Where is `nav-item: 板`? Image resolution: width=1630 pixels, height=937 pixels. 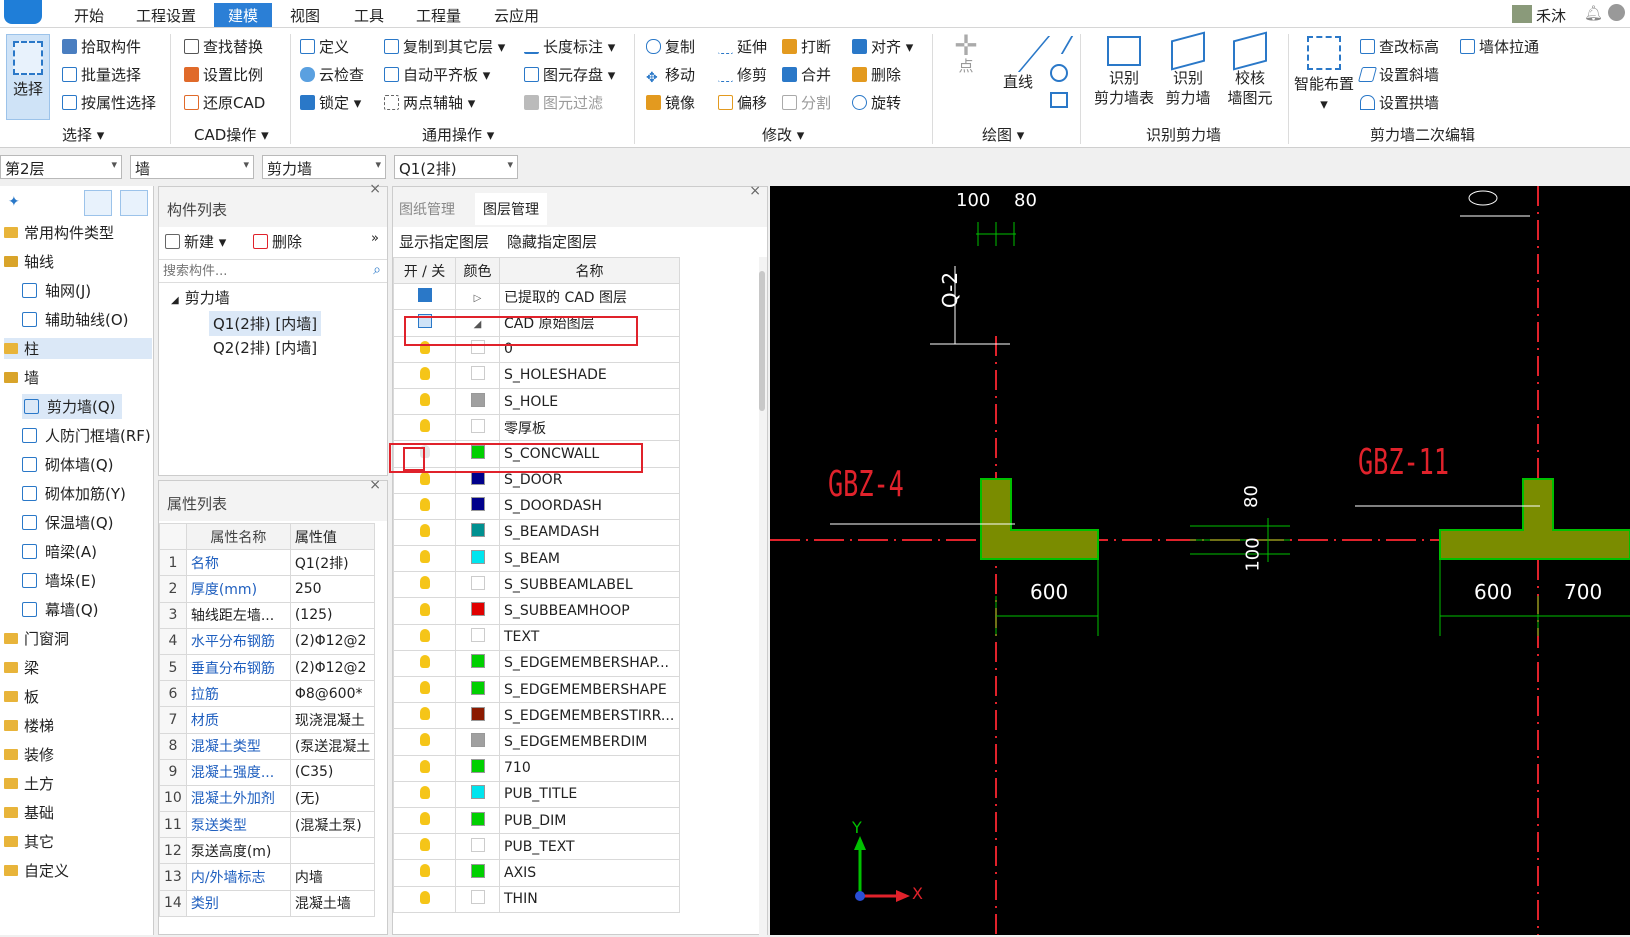 nav-item: 板 is located at coordinates (21, 696).